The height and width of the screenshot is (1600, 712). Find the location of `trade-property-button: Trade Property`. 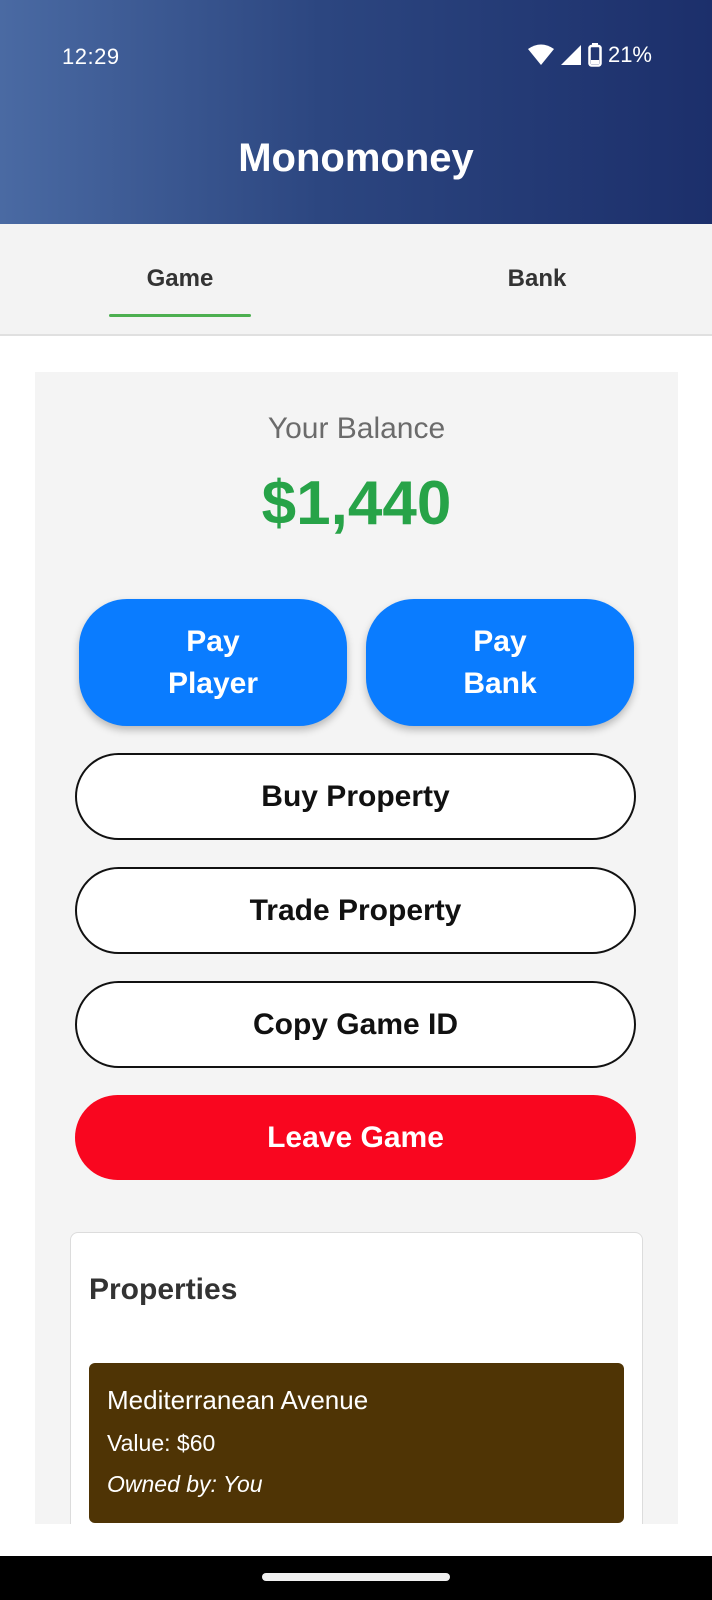

trade-property-button: Trade Property is located at coordinates (355, 910).